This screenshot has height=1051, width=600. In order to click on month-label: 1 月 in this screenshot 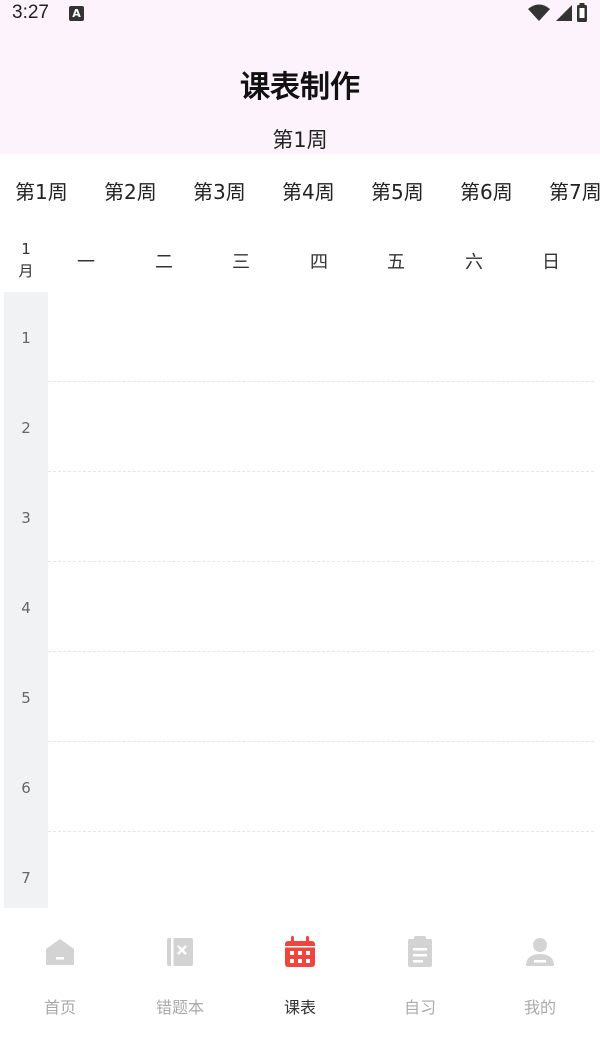, I will do `click(26, 260)`.